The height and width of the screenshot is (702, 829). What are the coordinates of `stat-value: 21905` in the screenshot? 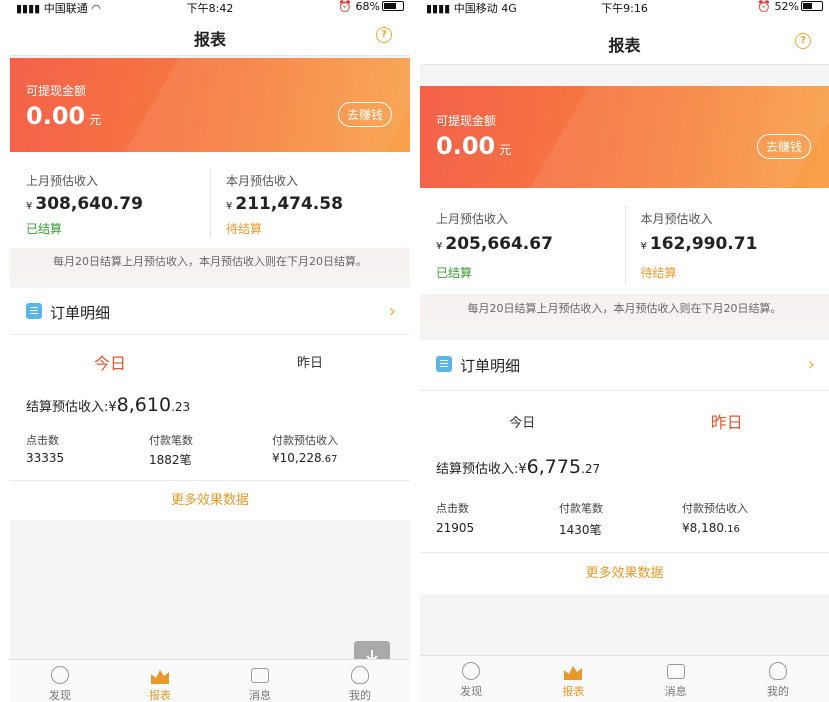 It's located at (455, 528).